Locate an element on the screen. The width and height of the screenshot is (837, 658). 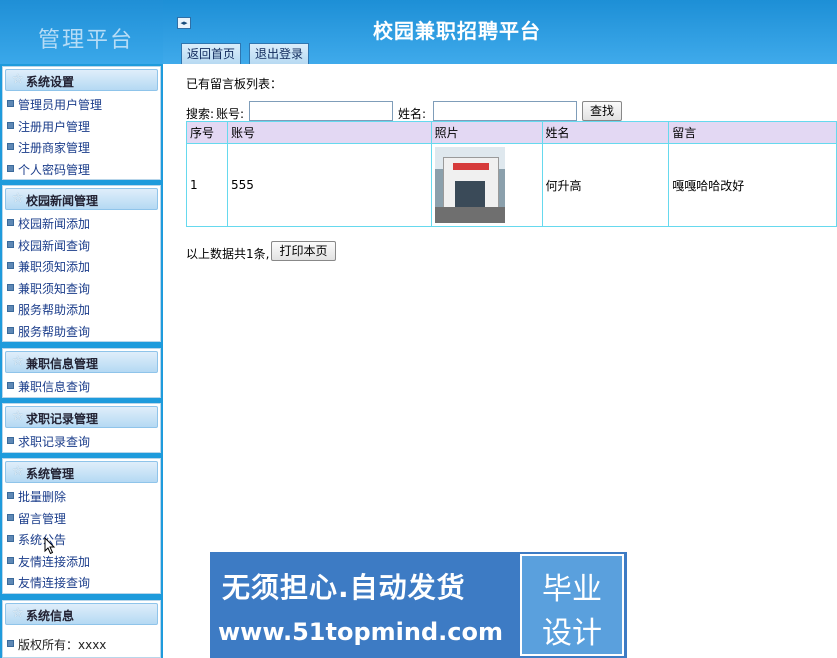
sidebar-item-news-query: 校园新闻查询 is located at coordinates (81, 245).